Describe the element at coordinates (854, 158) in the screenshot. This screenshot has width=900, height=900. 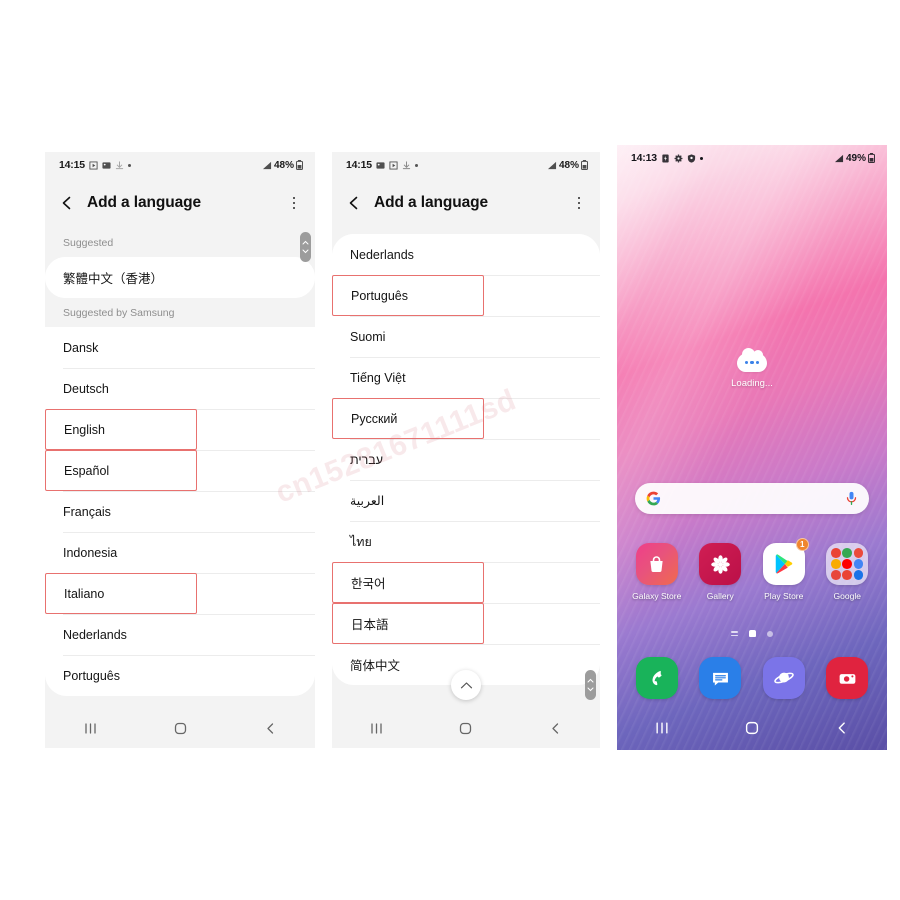
I see `status-bar-right-3: 49%` at that location.